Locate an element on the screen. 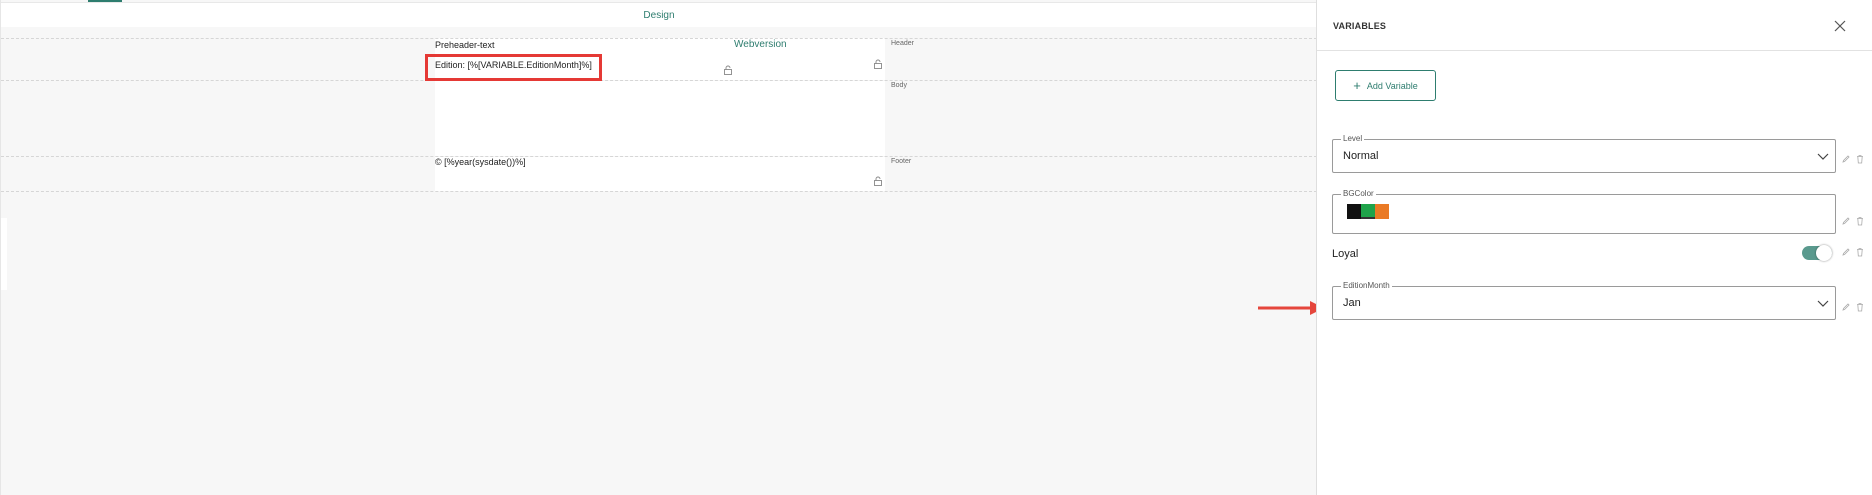 The height and width of the screenshot is (495, 1872). add-variable-button: + Add Variable is located at coordinates (1385, 85).